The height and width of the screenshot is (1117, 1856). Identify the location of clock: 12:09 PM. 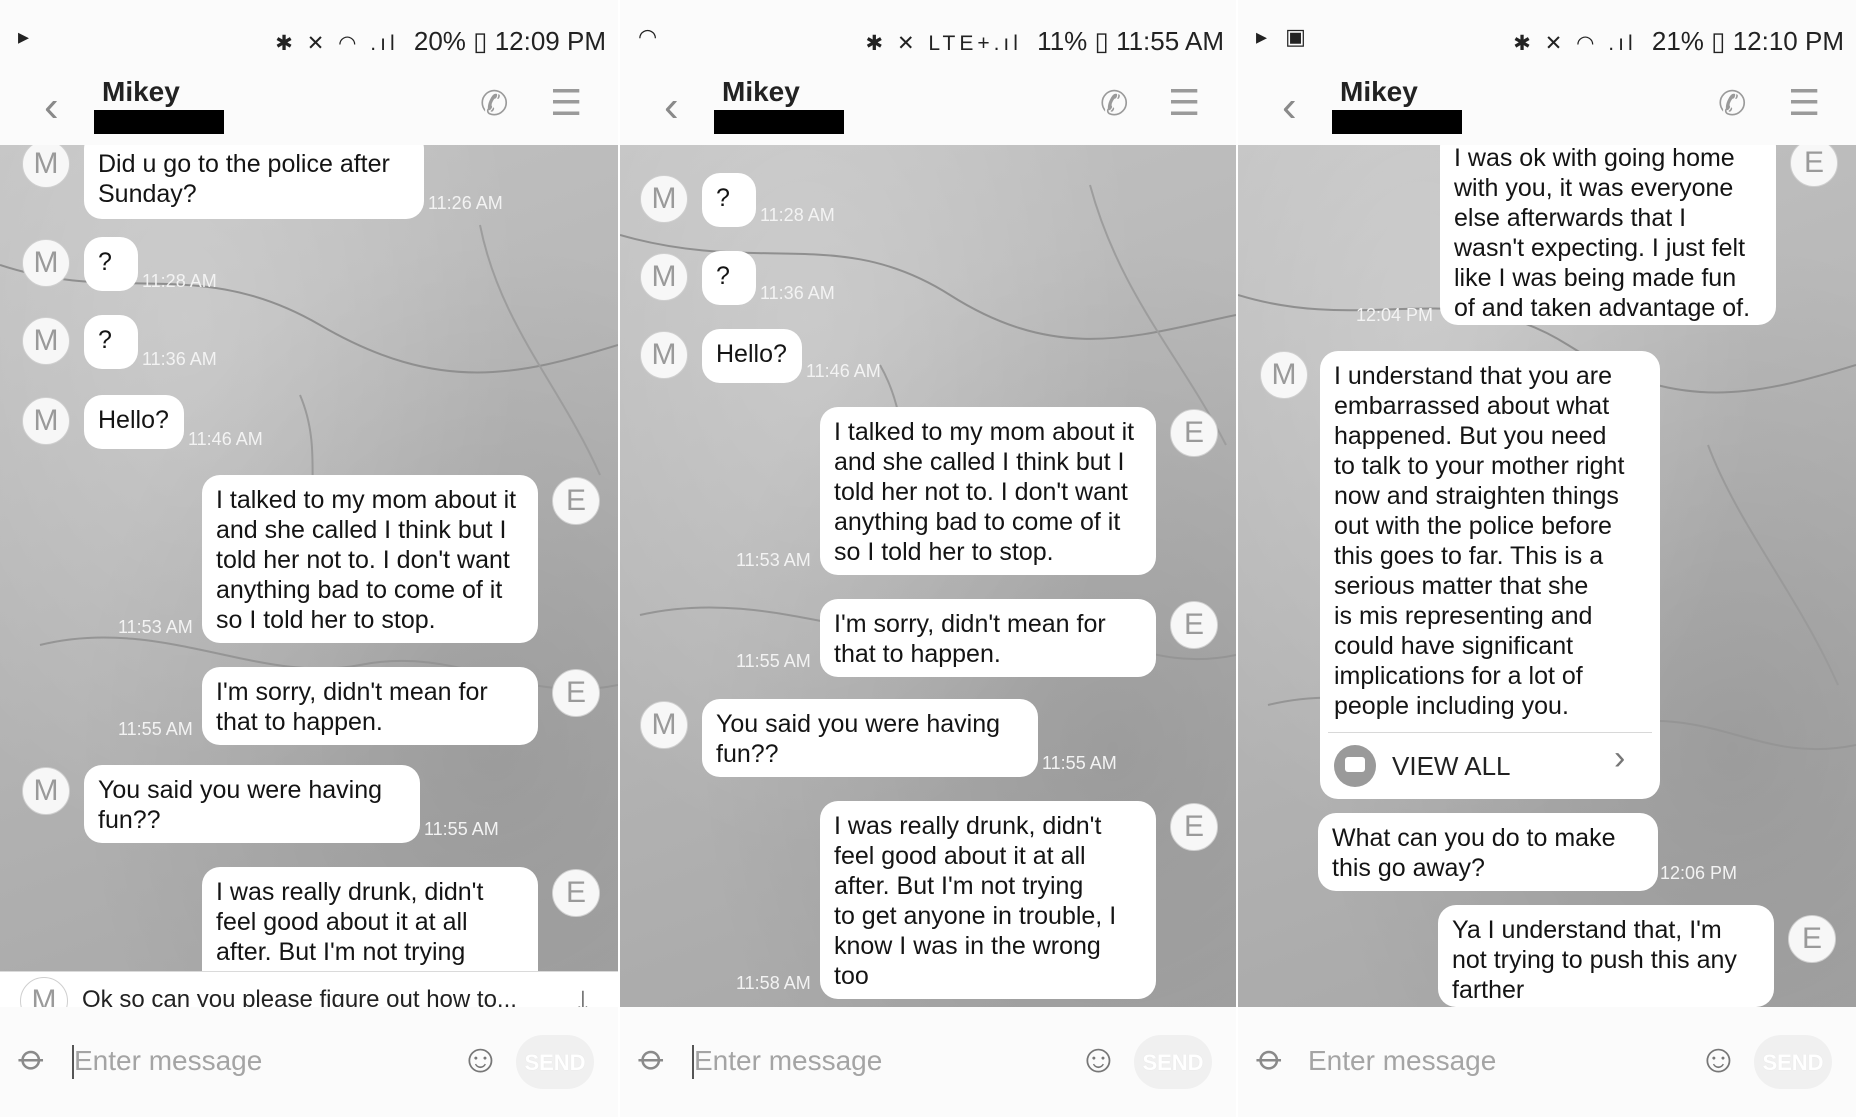
(550, 41).